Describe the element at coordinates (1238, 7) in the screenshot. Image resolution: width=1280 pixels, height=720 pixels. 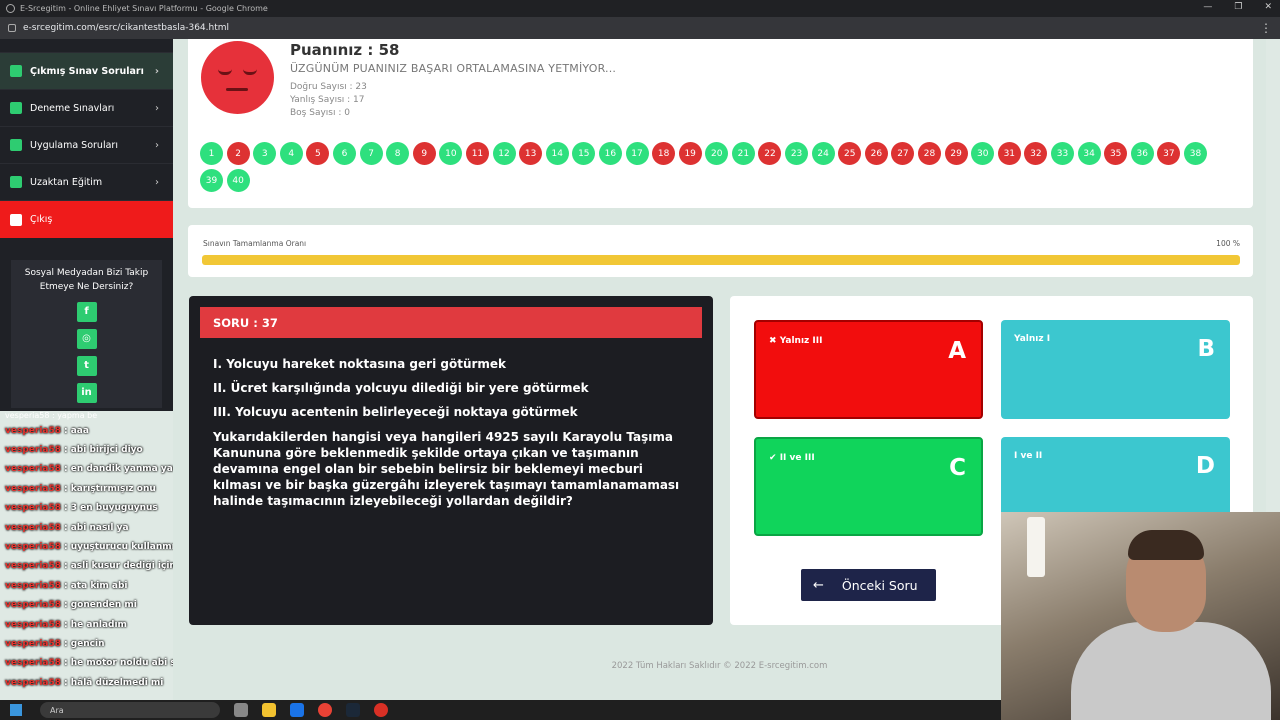
I see `restore-icon: ❐` at that location.